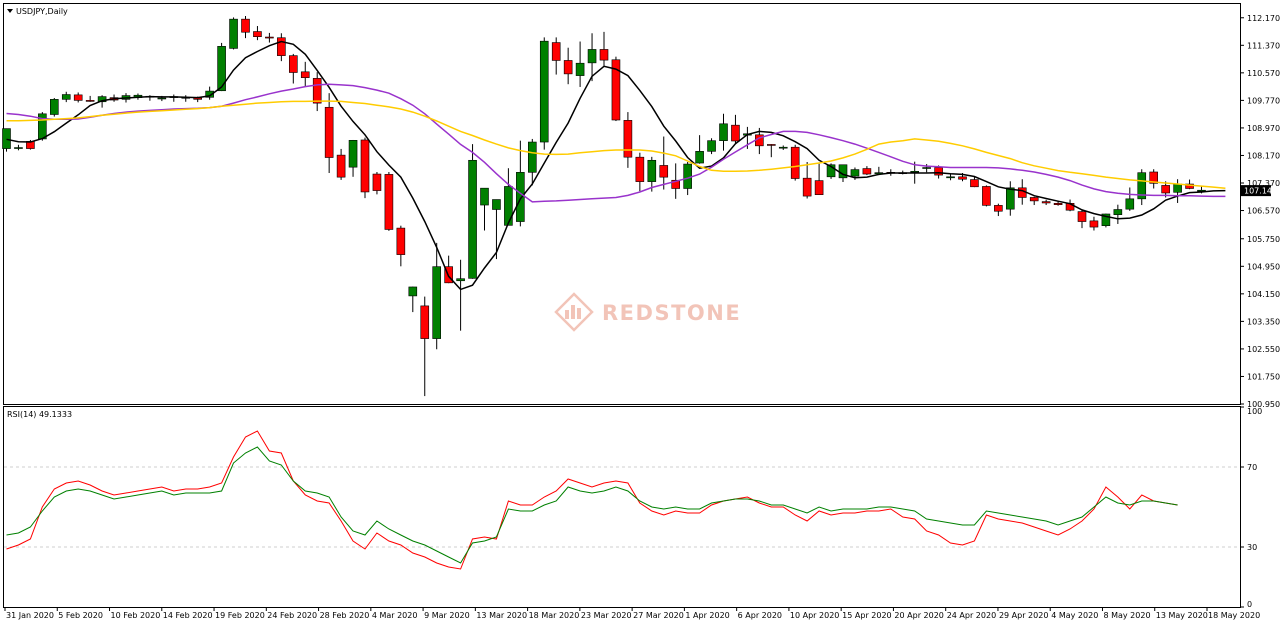 This screenshot has width=1280, height=625. What do you see at coordinates (1023, 615) in the screenshot?
I see `x-tick-label: 29 Apr 2020` at bounding box center [1023, 615].